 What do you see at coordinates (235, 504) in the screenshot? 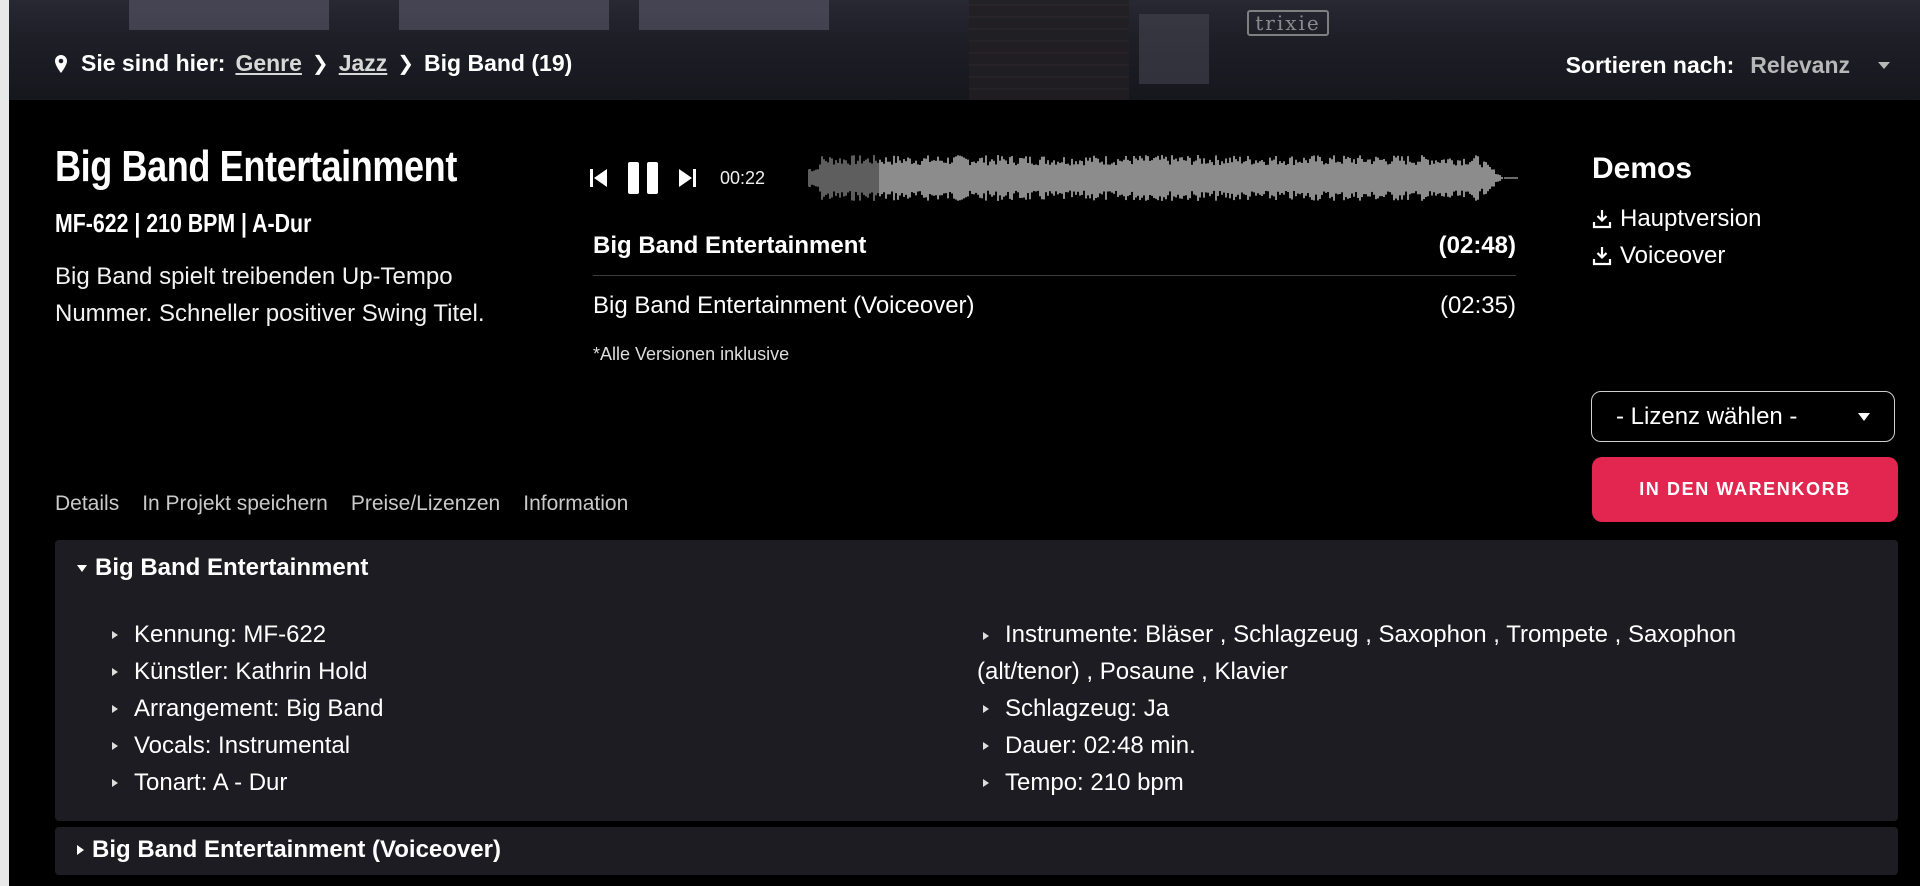
I see `tab-save-project: In Projekt speichern` at bounding box center [235, 504].